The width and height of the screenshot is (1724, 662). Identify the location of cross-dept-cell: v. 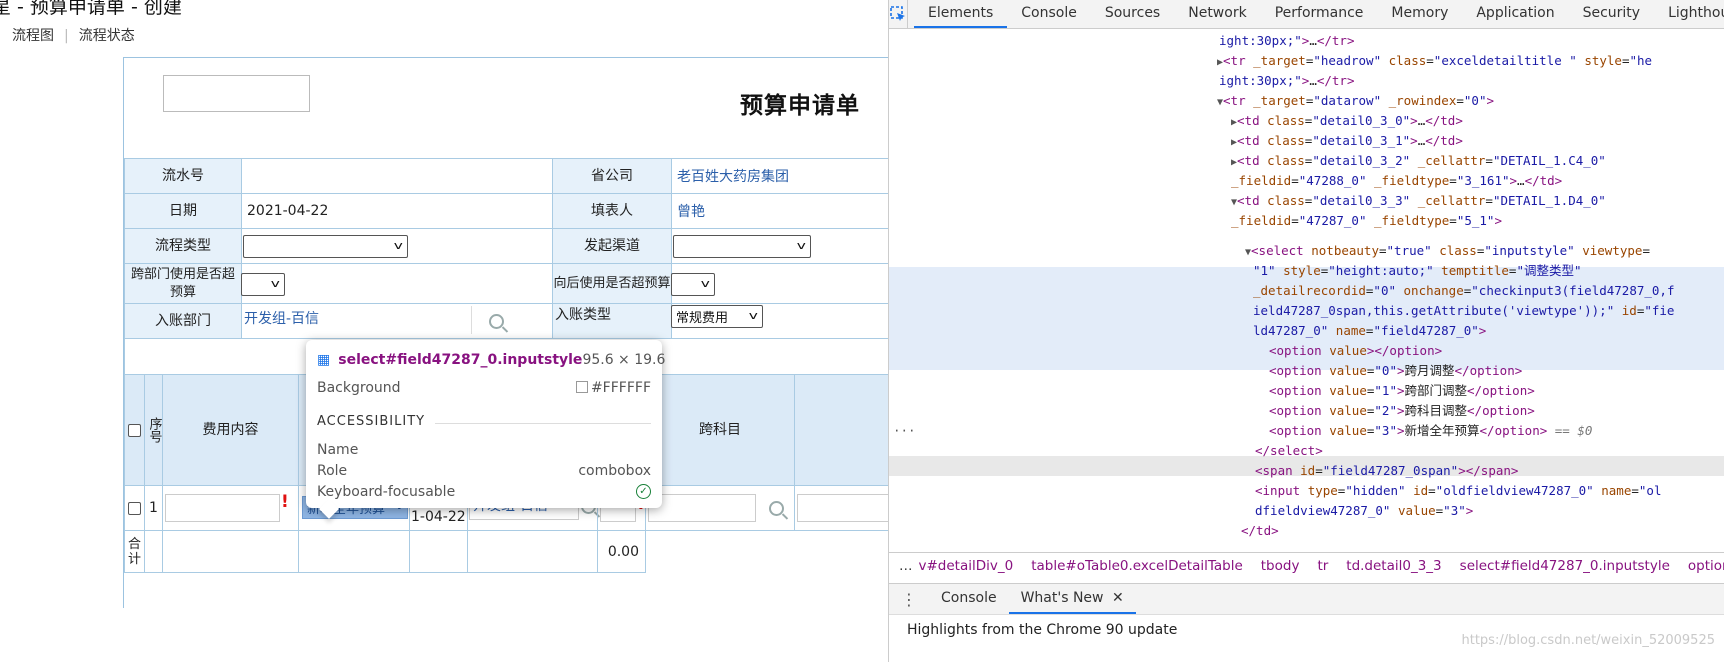
(397, 283).